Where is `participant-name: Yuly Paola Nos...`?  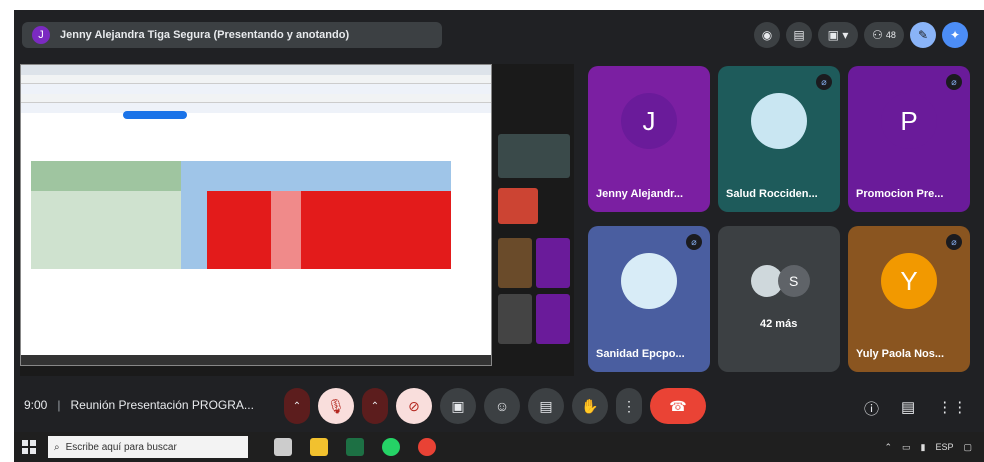
participant-name: Yuly Paola Nos... is located at coordinates (900, 354).